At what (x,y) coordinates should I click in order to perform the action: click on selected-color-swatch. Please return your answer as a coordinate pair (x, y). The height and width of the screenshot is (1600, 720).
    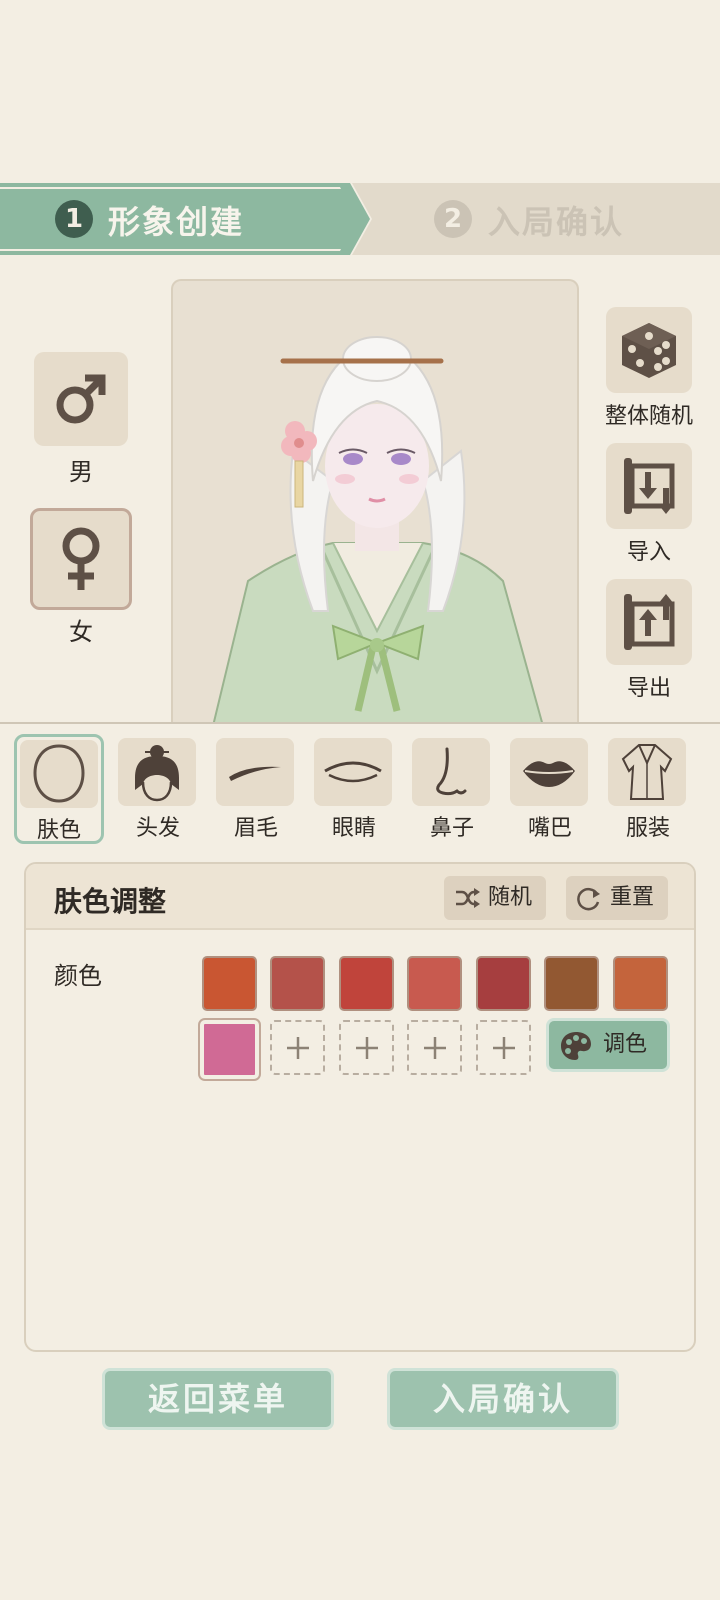
    Looking at the image, I should click on (229, 1049).